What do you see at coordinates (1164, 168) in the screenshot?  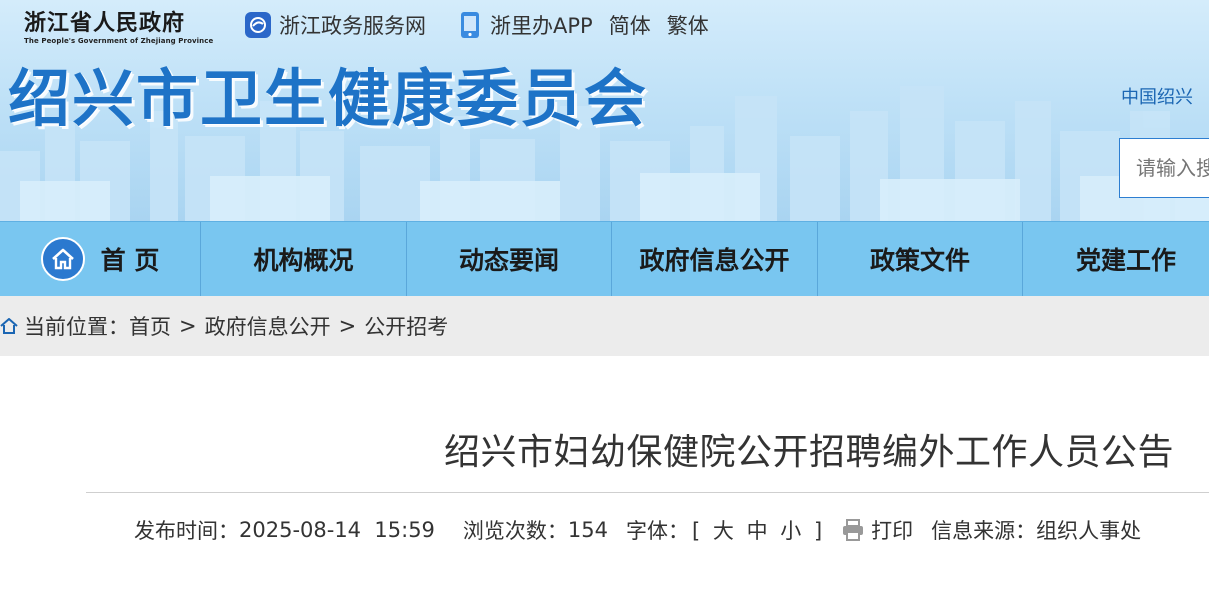 I see `search-input` at bounding box center [1164, 168].